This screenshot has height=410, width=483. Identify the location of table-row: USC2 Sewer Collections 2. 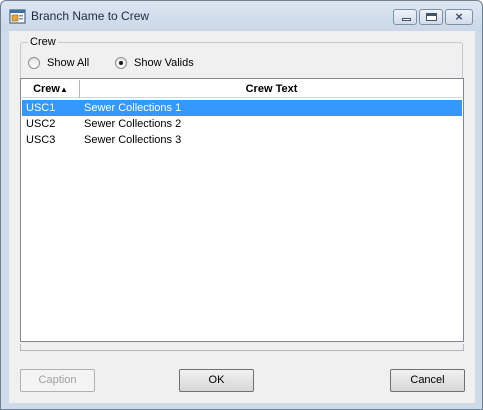
(242, 124).